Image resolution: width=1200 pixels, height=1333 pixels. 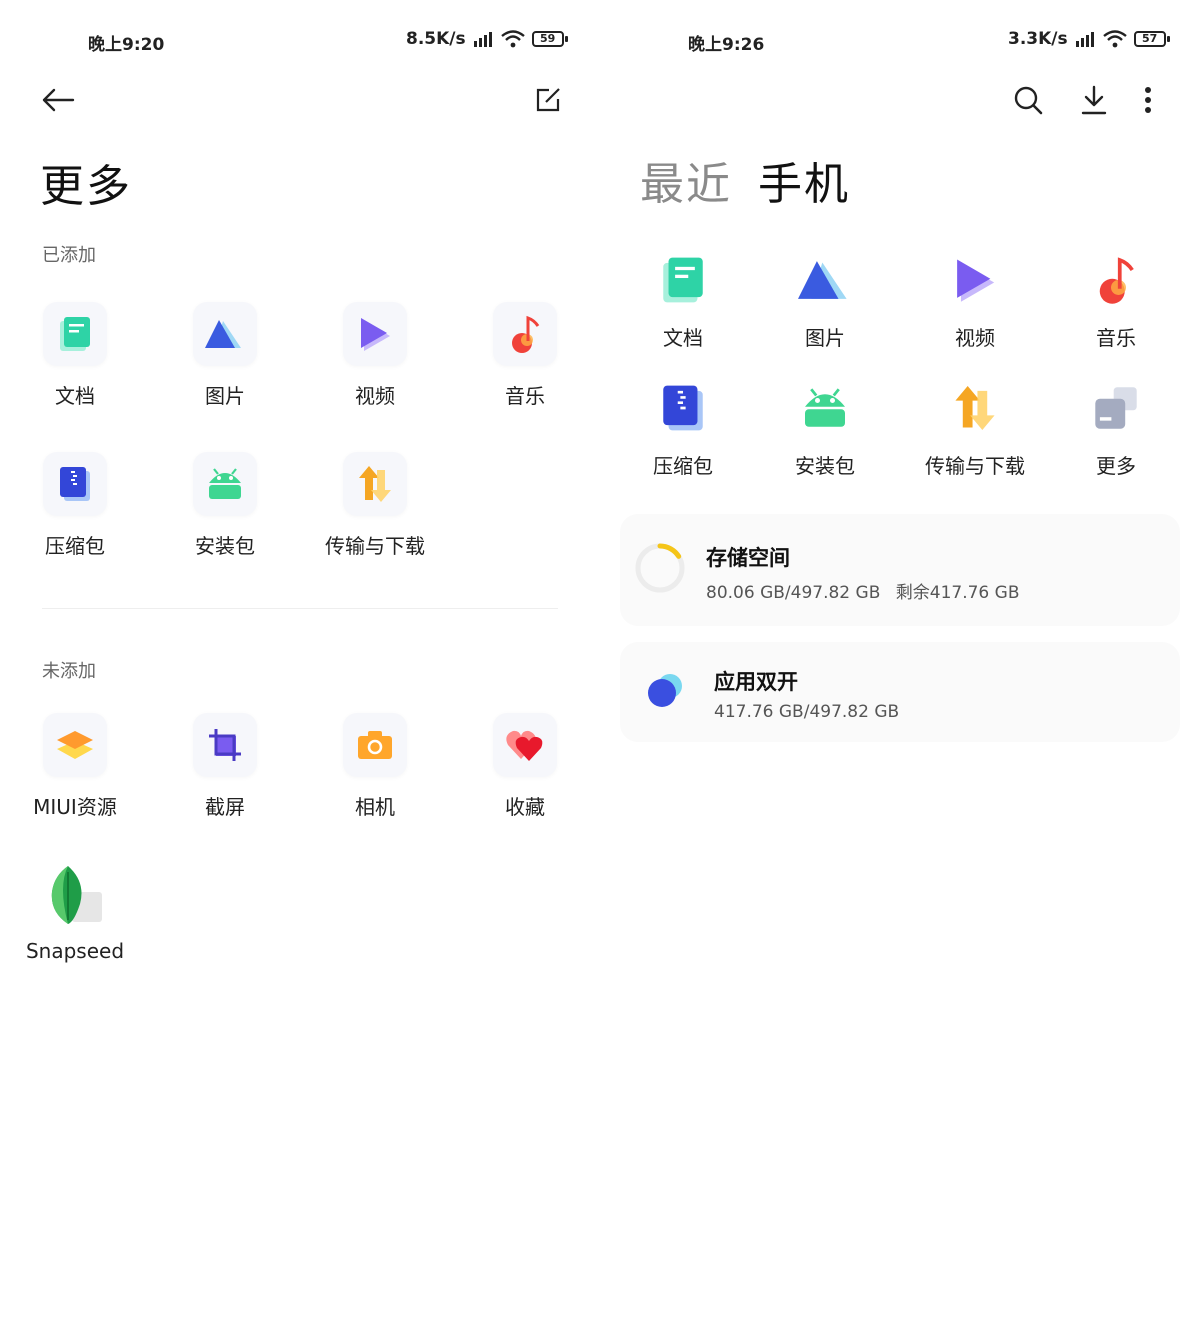 I want to click on storage-ring-icon, so click(x=660, y=568).